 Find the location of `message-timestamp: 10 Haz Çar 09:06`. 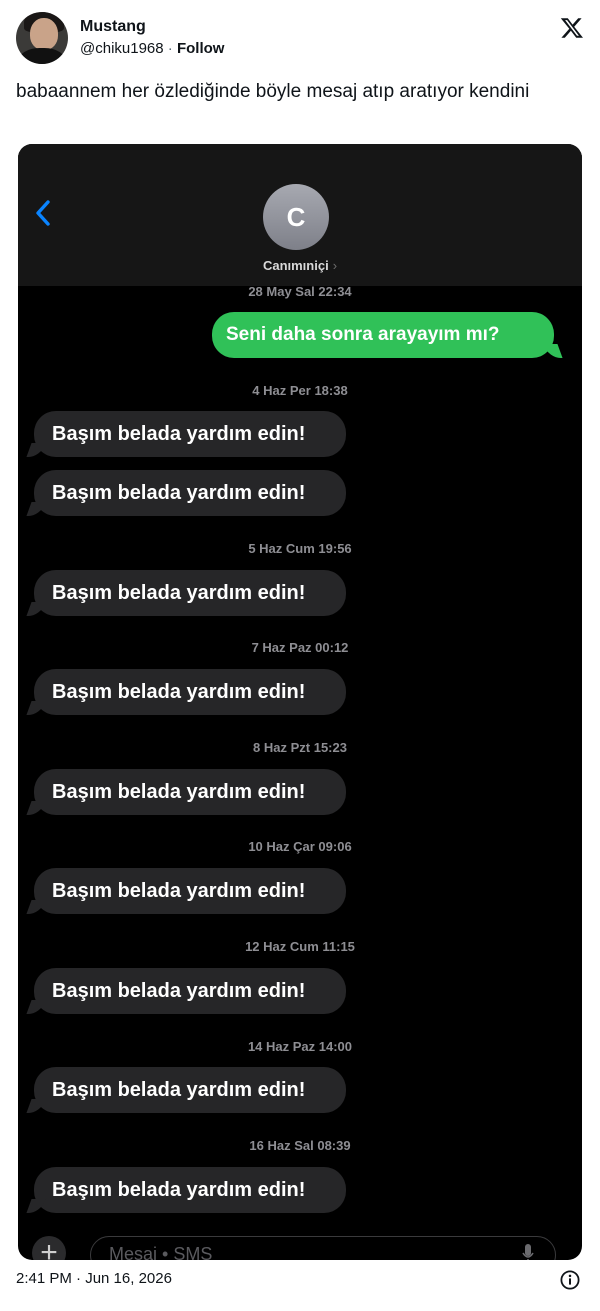

message-timestamp: 10 Haz Çar 09:06 is located at coordinates (300, 846).